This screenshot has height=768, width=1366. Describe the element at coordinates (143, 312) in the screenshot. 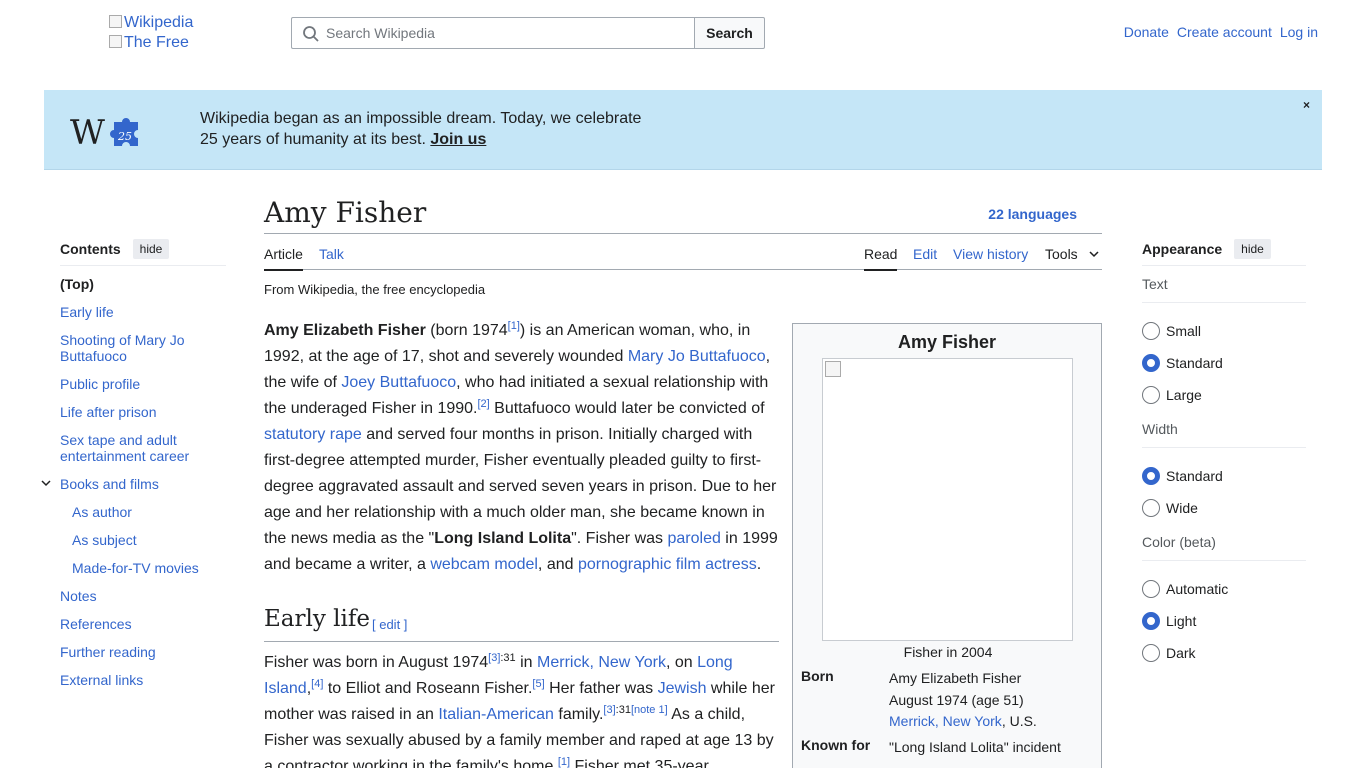

I see `toc-item-early-life: Early life` at that location.